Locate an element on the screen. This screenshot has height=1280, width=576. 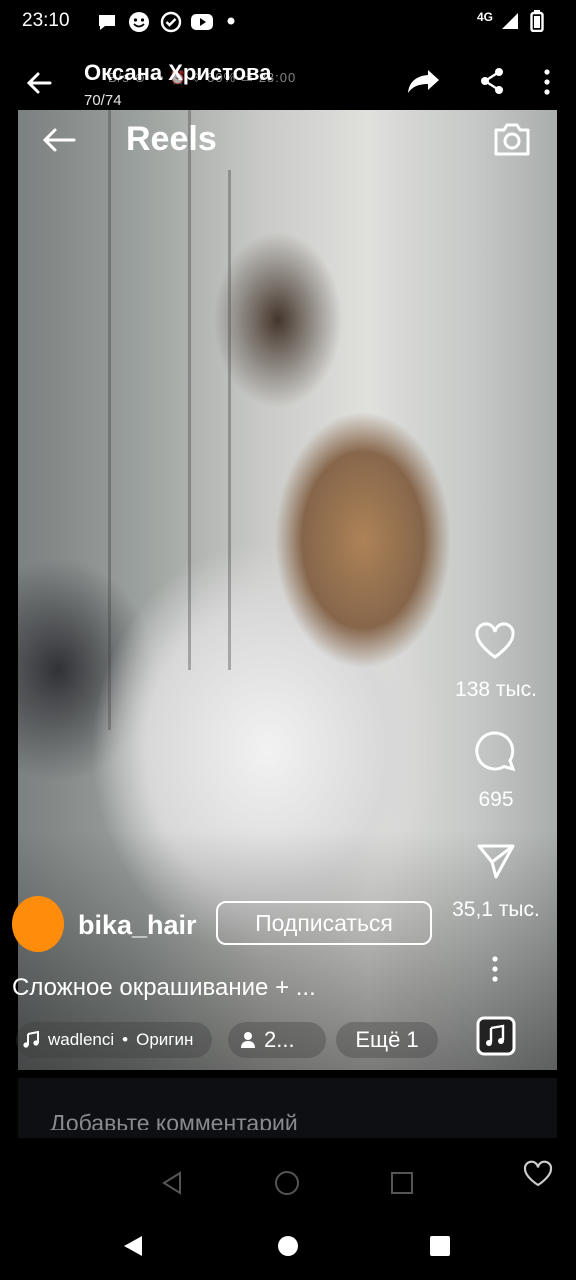
avatar is located at coordinates (38, 924).